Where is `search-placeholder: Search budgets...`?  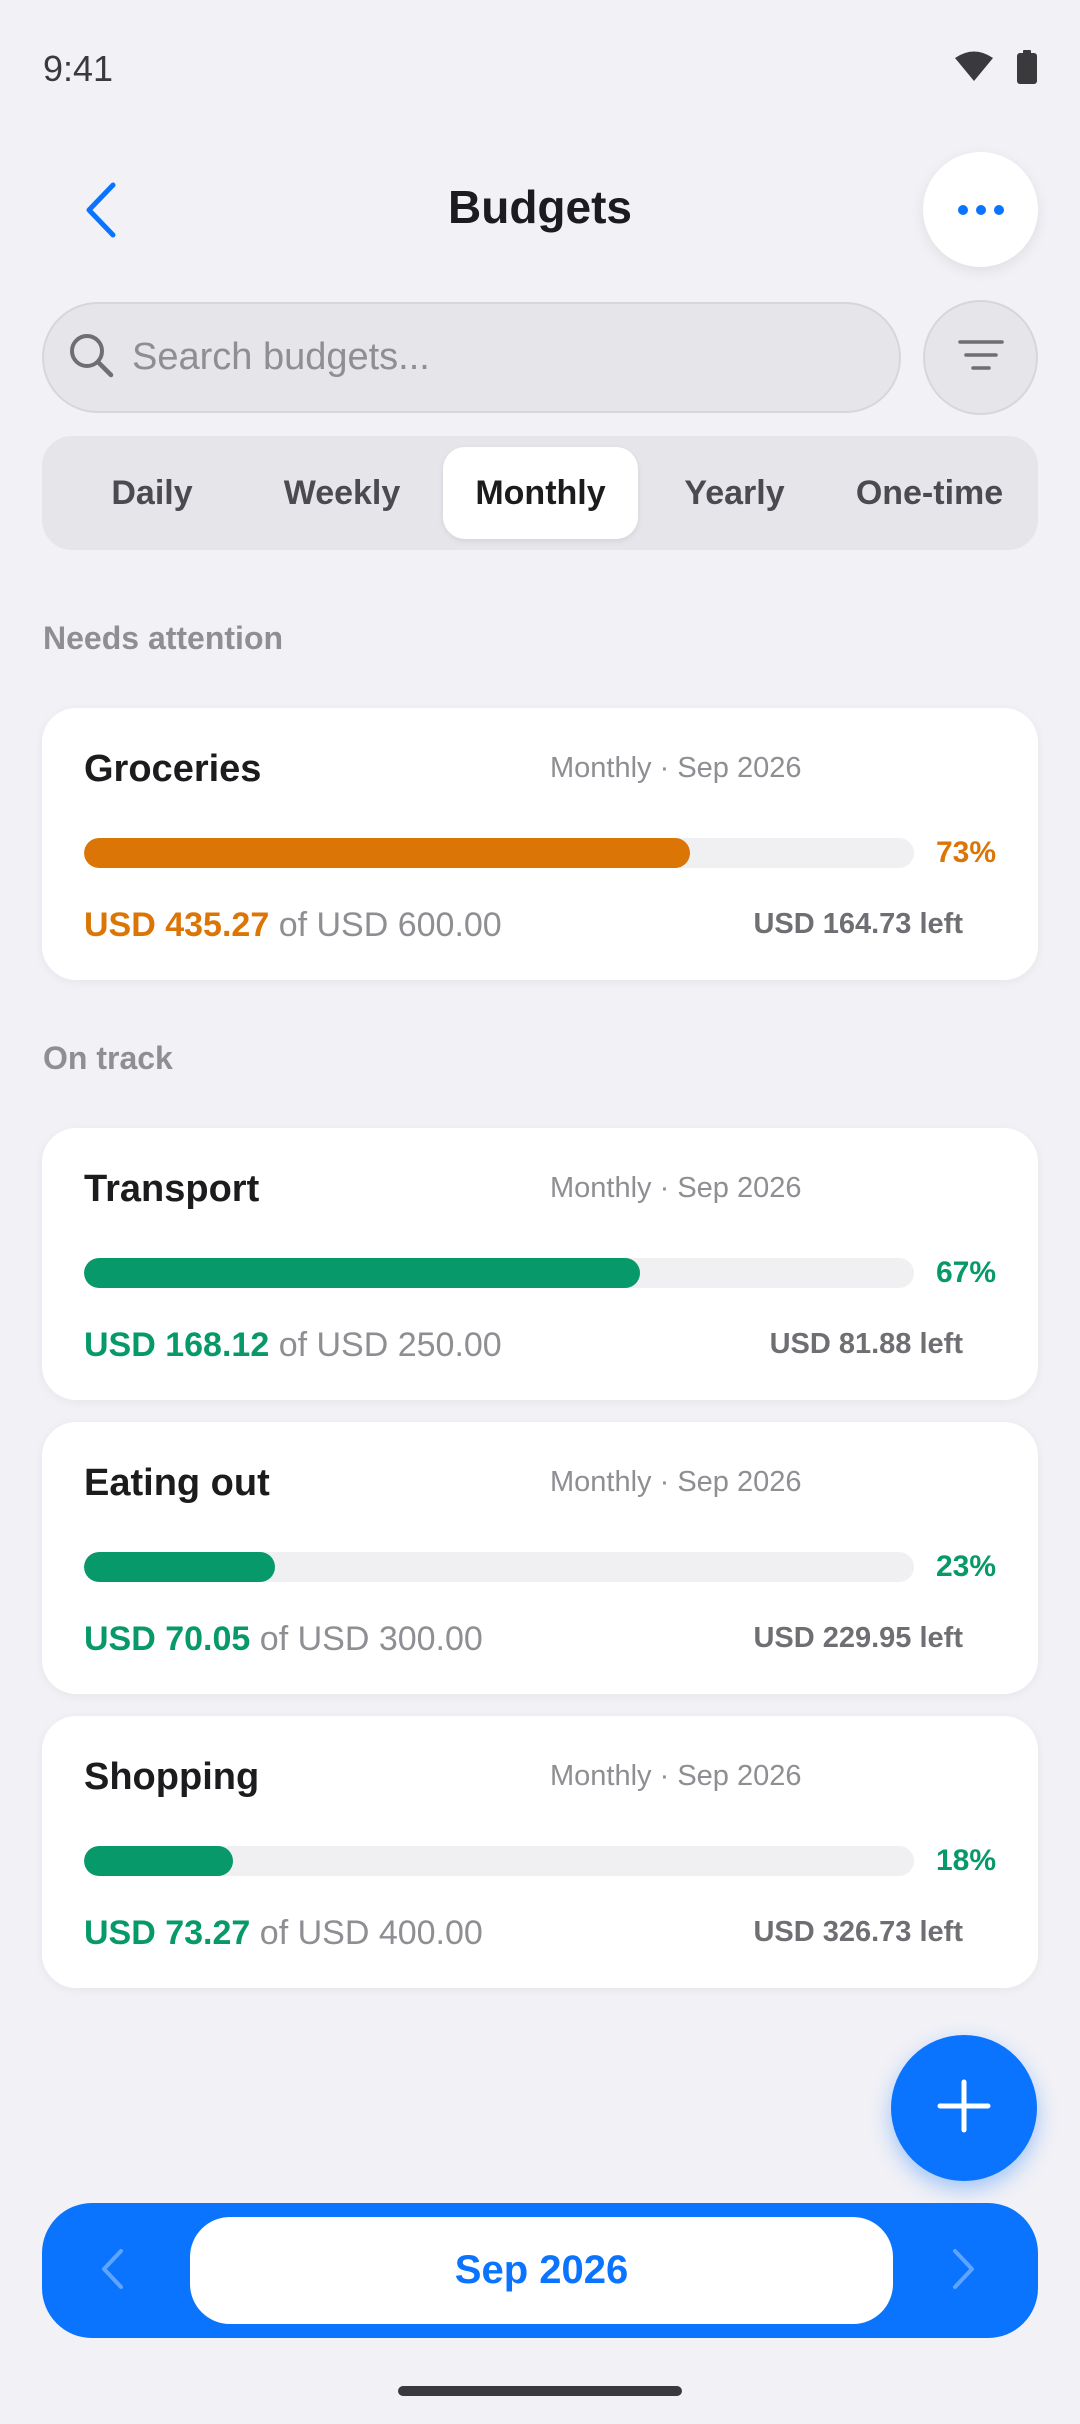
search-placeholder: Search budgets... is located at coordinates (281, 357).